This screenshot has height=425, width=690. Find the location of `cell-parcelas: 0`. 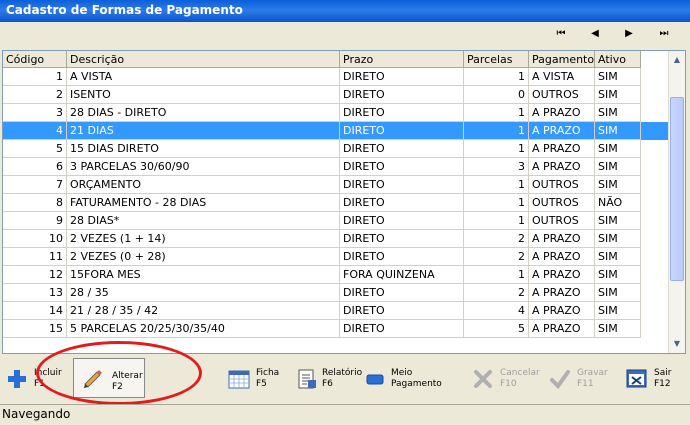

cell-parcelas: 0 is located at coordinates (496, 95).